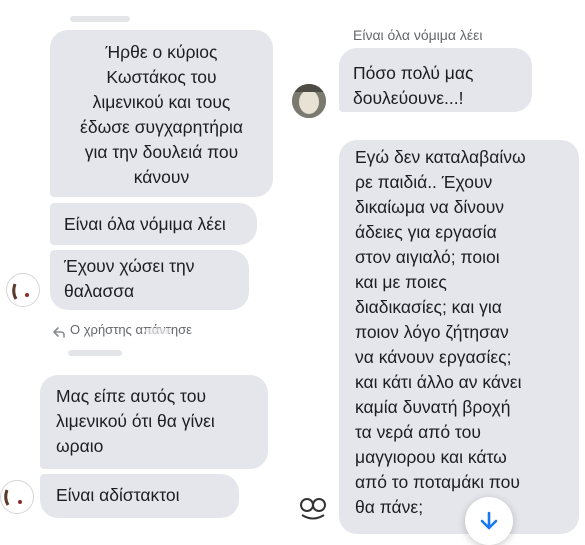 This screenshot has width=585, height=545. Describe the element at coordinates (149, 280) in the screenshot. I see `message-bubble: Έχουν χώσει την θαλασσα` at that location.